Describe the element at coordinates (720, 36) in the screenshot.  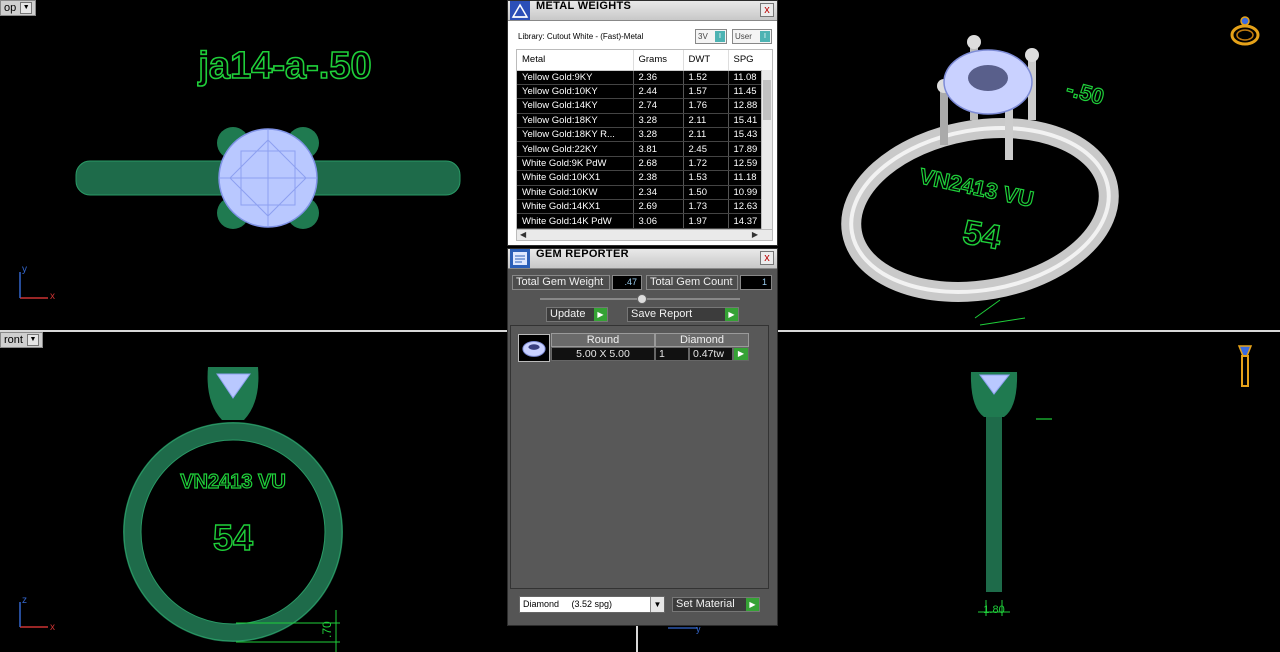
I see `toggle-indicator-icon: I` at that location.